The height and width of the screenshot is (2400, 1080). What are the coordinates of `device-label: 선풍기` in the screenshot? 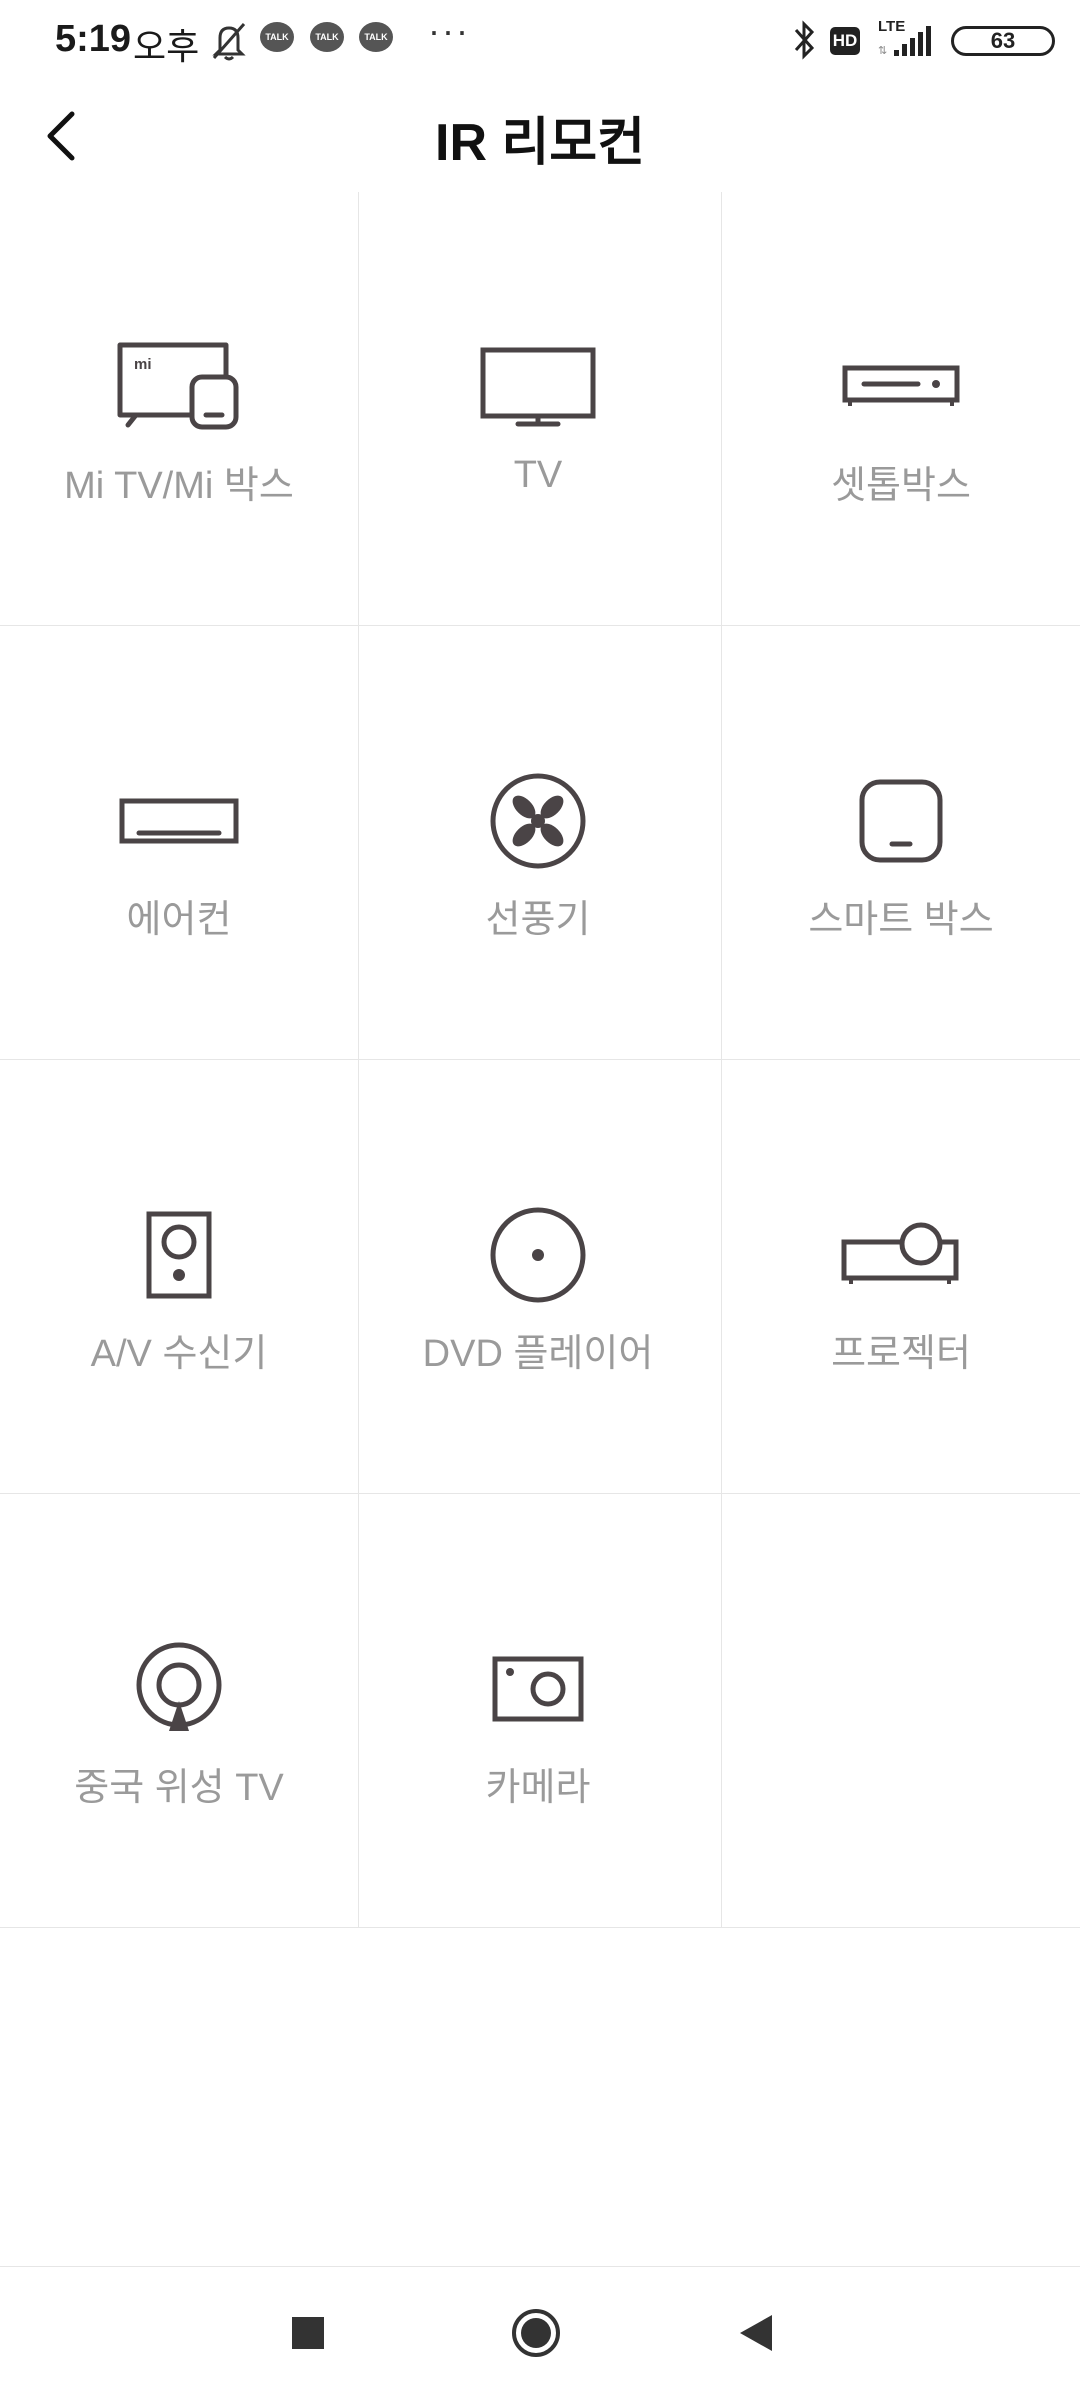 It's located at (538, 920).